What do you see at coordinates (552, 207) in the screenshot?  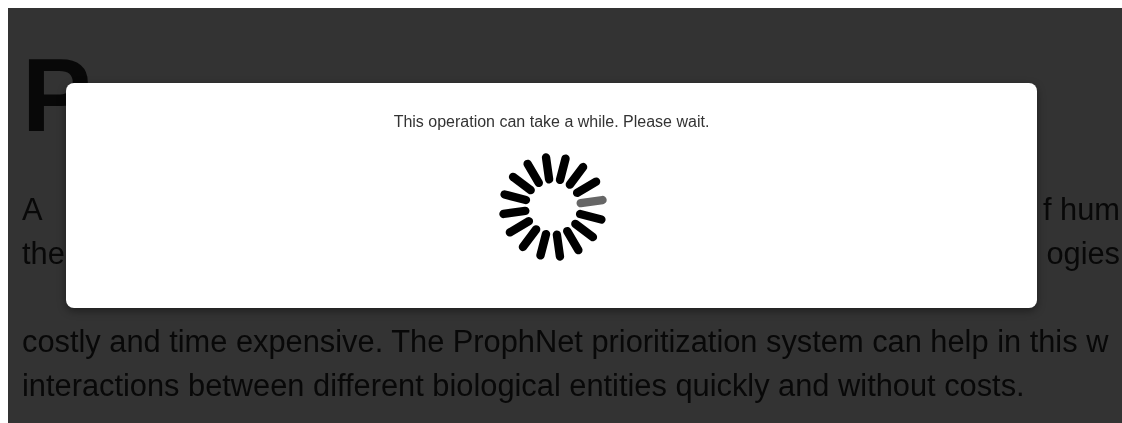 I see `loading-spinner-icon` at bounding box center [552, 207].